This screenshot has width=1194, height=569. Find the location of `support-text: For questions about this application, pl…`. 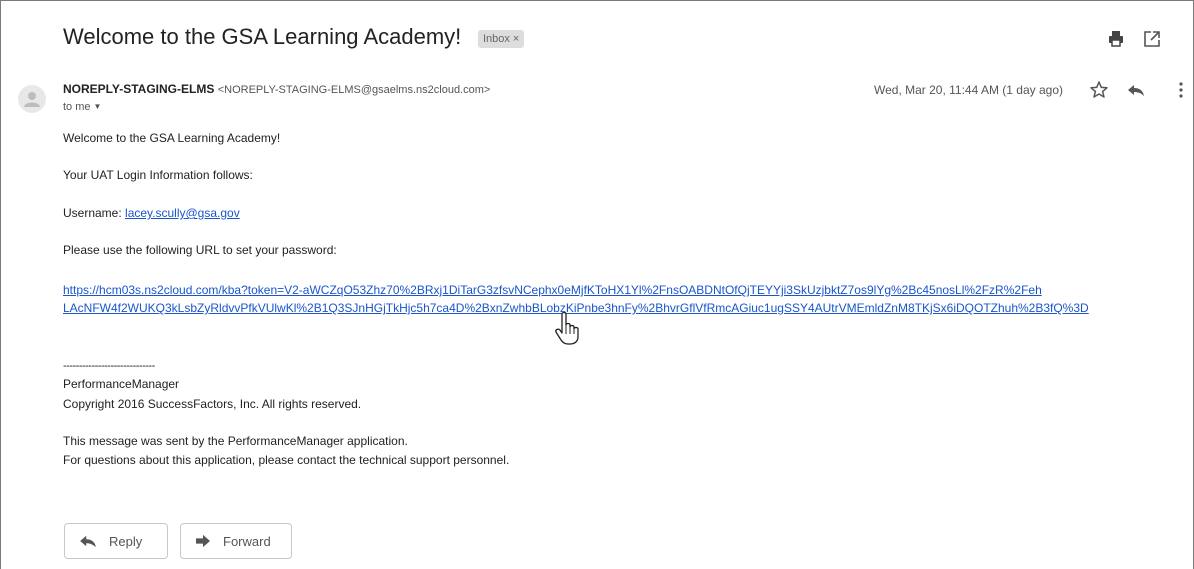

support-text: For questions about this application, pl… is located at coordinates (286, 460).